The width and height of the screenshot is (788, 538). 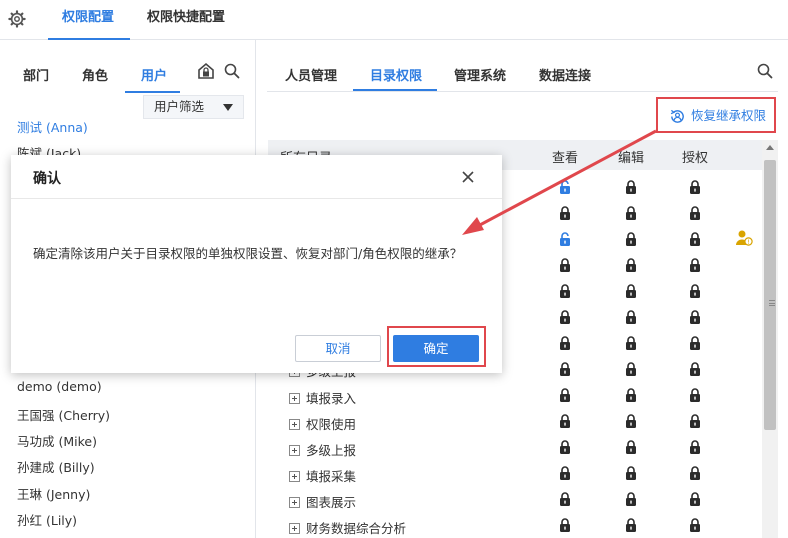 I want to click on tab-directory-permission: 目录权限, so click(x=396, y=74).